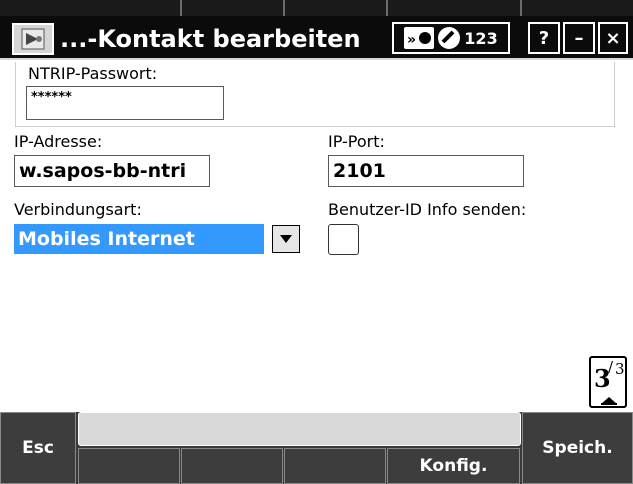 The height and width of the screenshot is (484, 633). I want to click on page-slash: /, so click(611, 367).